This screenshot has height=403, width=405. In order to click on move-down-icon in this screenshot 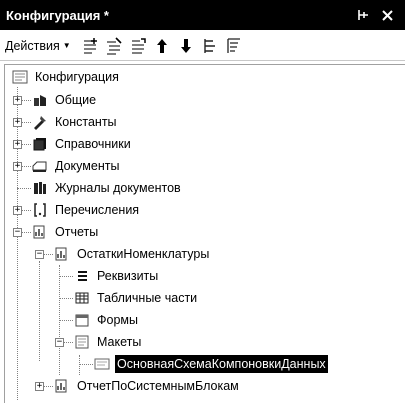, I will do `click(186, 46)`.